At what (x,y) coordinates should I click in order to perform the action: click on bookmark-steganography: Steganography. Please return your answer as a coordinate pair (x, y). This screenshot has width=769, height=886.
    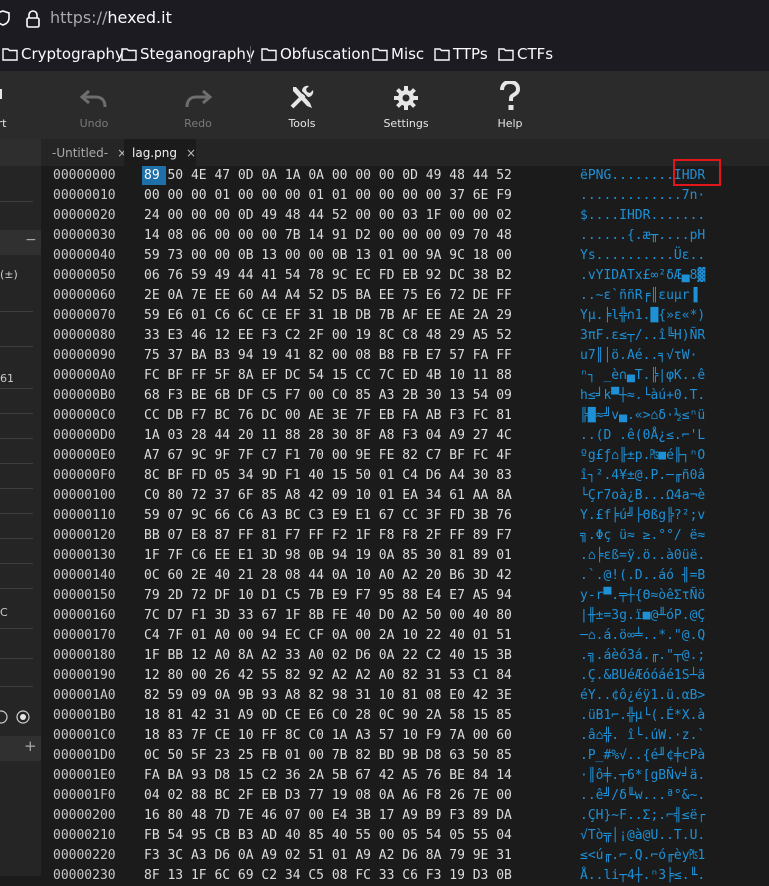
    Looking at the image, I should click on (188, 54).